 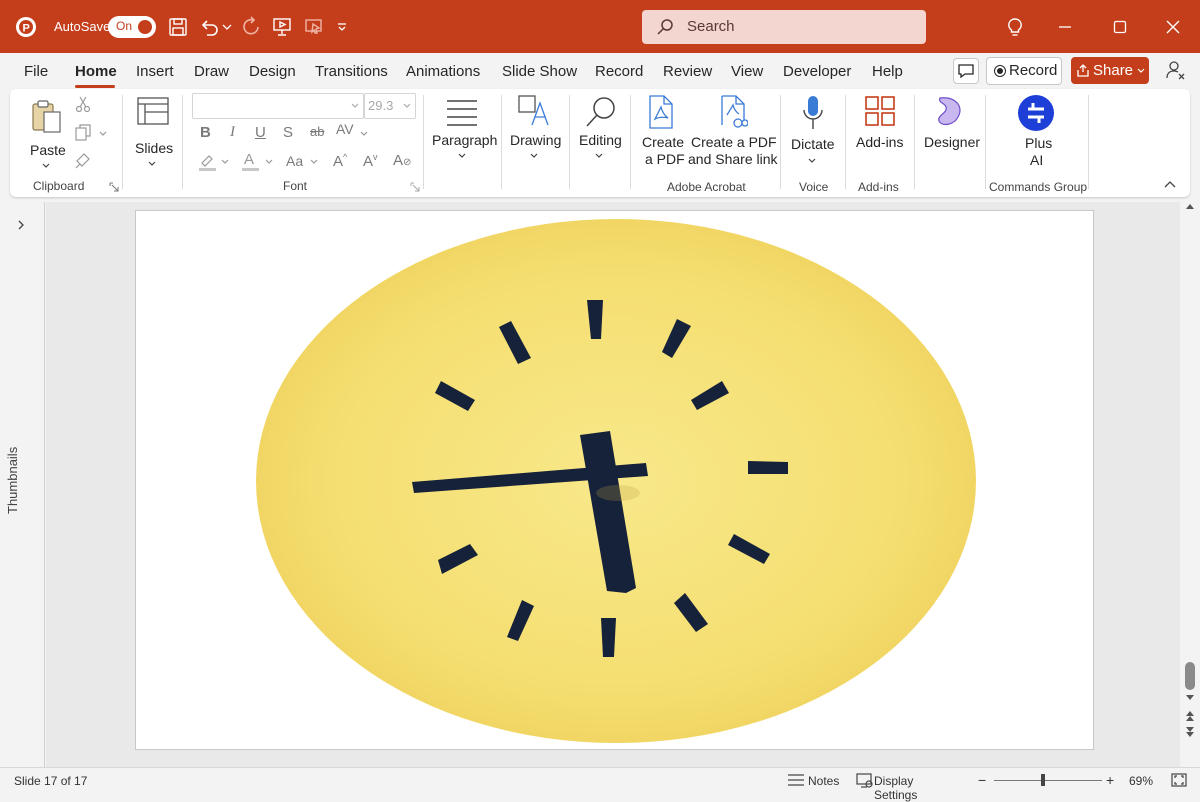 I want to click on display-settings-label: Display Settings, so click(x=896, y=788).